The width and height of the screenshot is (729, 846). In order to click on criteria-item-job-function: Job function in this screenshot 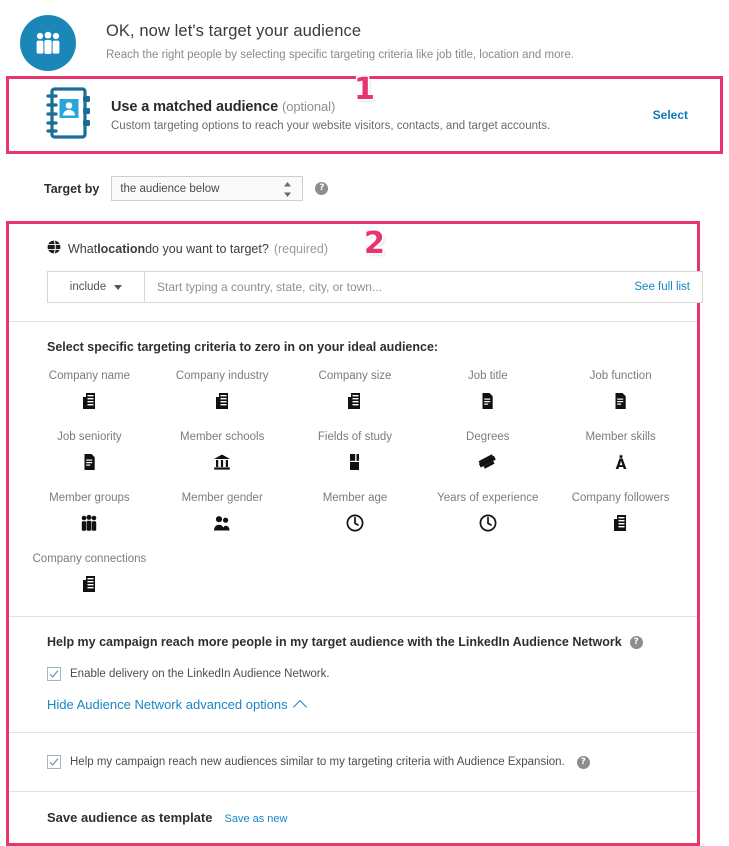, I will do `click(620, 393)`.